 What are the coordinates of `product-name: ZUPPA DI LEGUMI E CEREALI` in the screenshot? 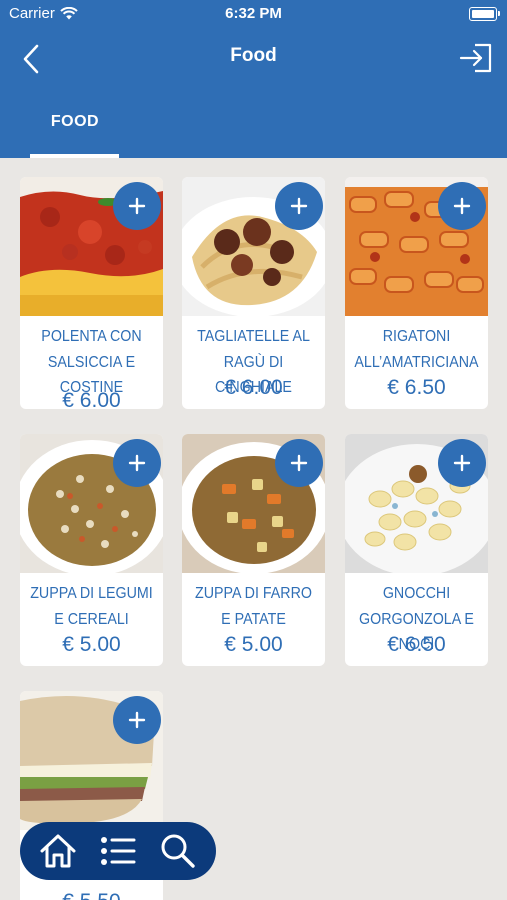 It's located at (91, 606).